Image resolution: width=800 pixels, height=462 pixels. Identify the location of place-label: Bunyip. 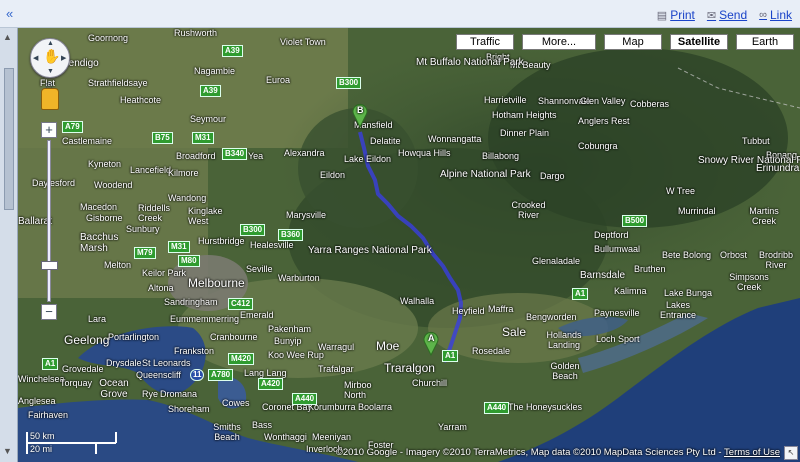
(288, 341).